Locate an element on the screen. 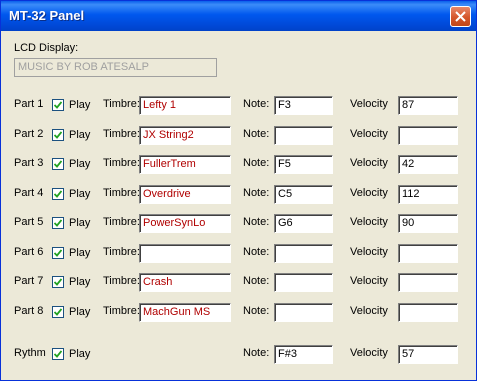 Image resolution: width=477 pixels, height=381 pixels. part-1-play-checkbox is located at coordinates (58, 105).